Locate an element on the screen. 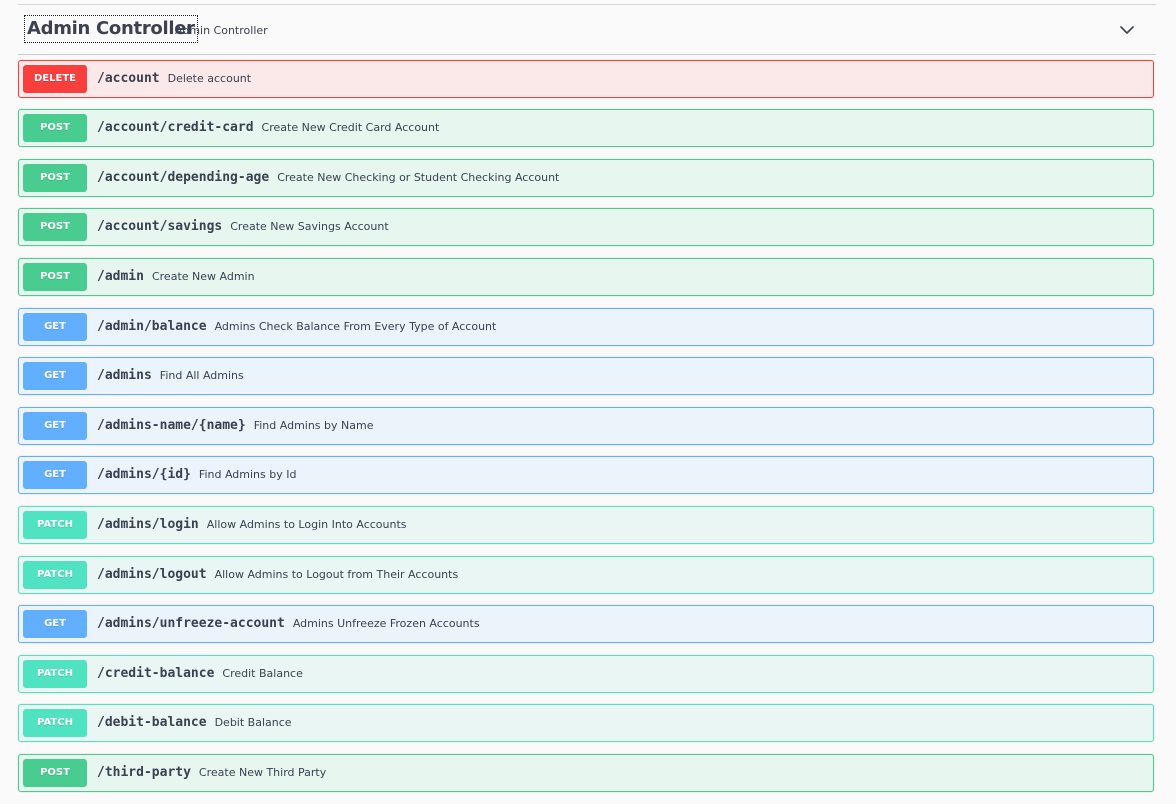 Image resolution: width=1176 pixels, height=804 pixels. operation-summary: Create New Credit Card Account is located at coordinates (350, 127).